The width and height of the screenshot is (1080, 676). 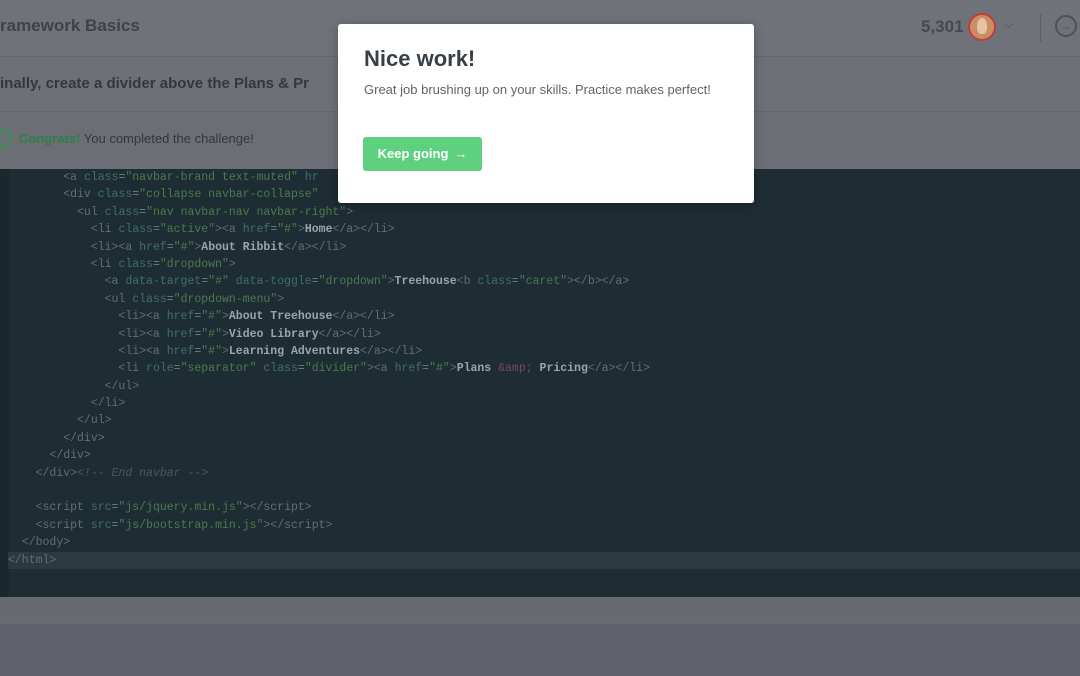 I want to click on bottom-bar, so click(x=540, y=649).